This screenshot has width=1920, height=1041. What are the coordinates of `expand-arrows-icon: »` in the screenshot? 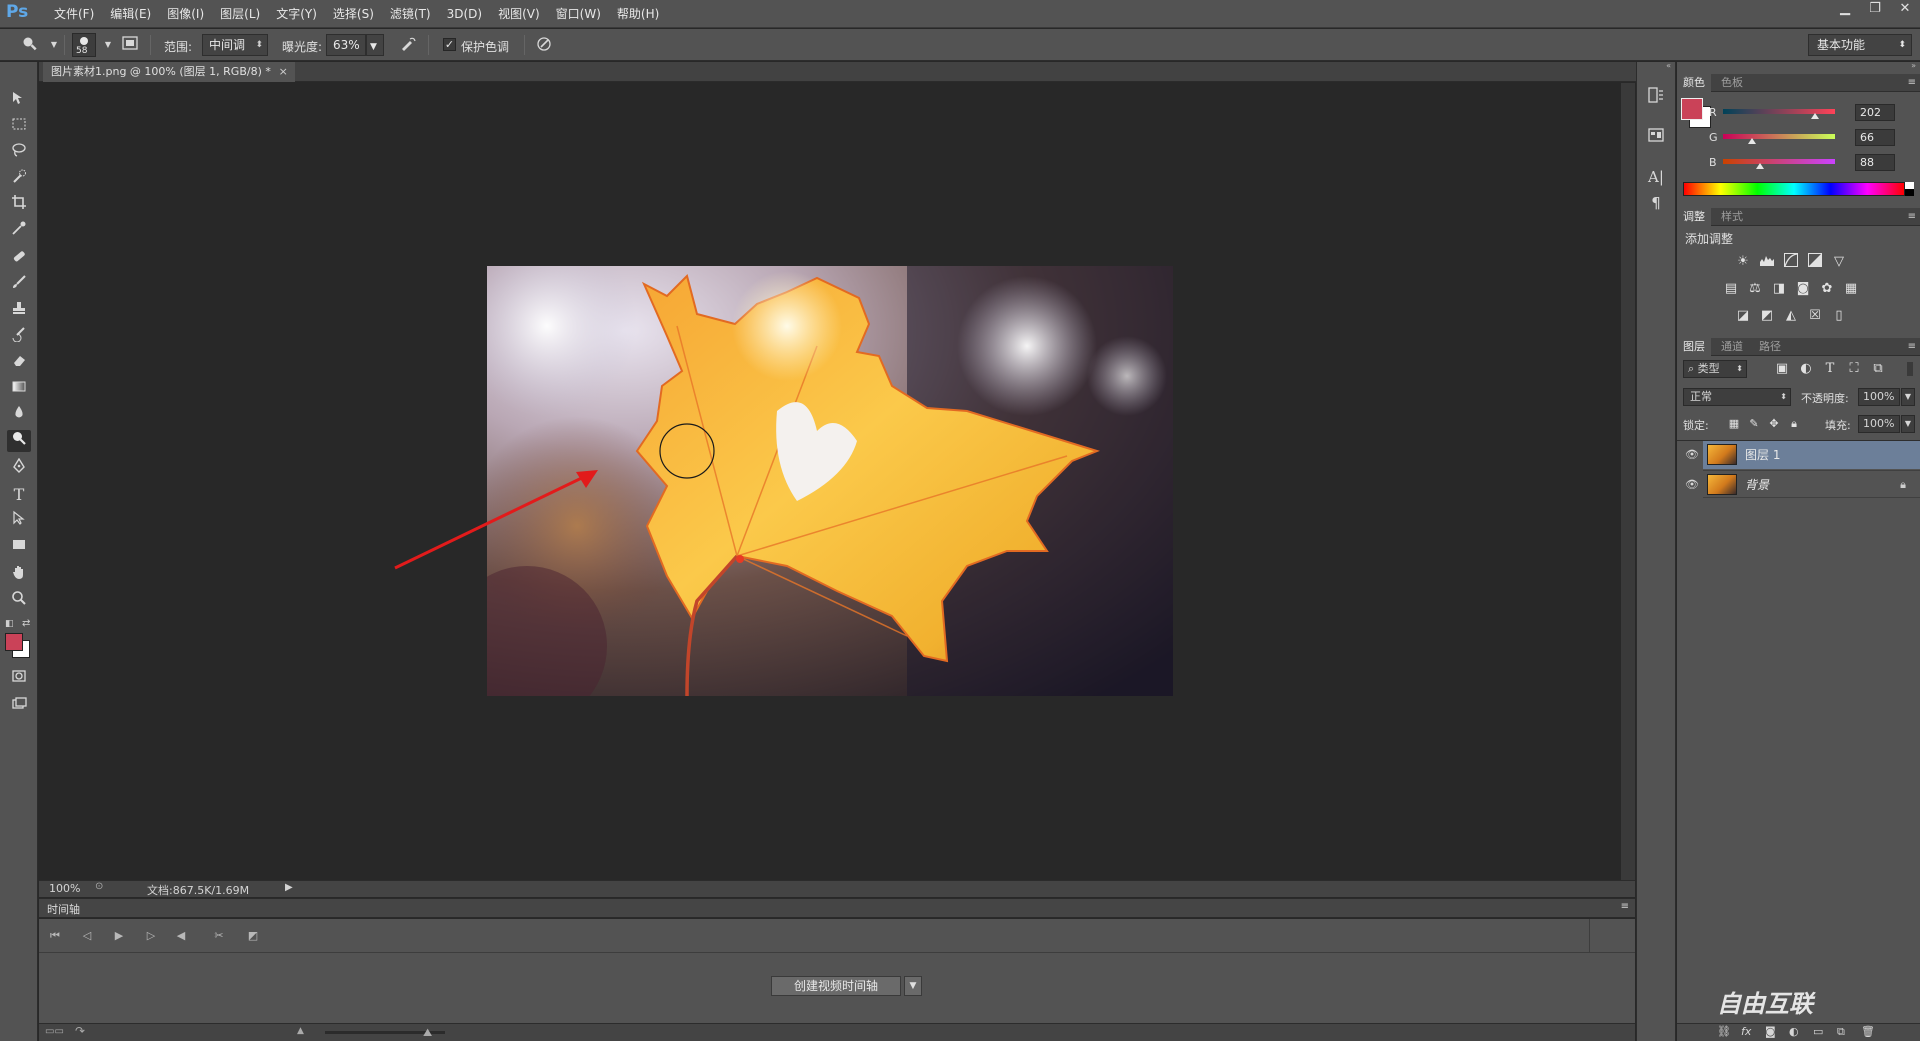 It's located at (1798, 66).